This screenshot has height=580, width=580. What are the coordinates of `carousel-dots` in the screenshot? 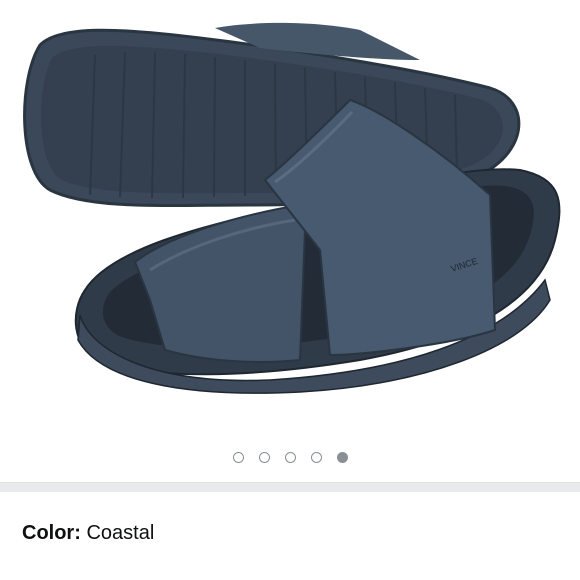 It's located at (290, 460).